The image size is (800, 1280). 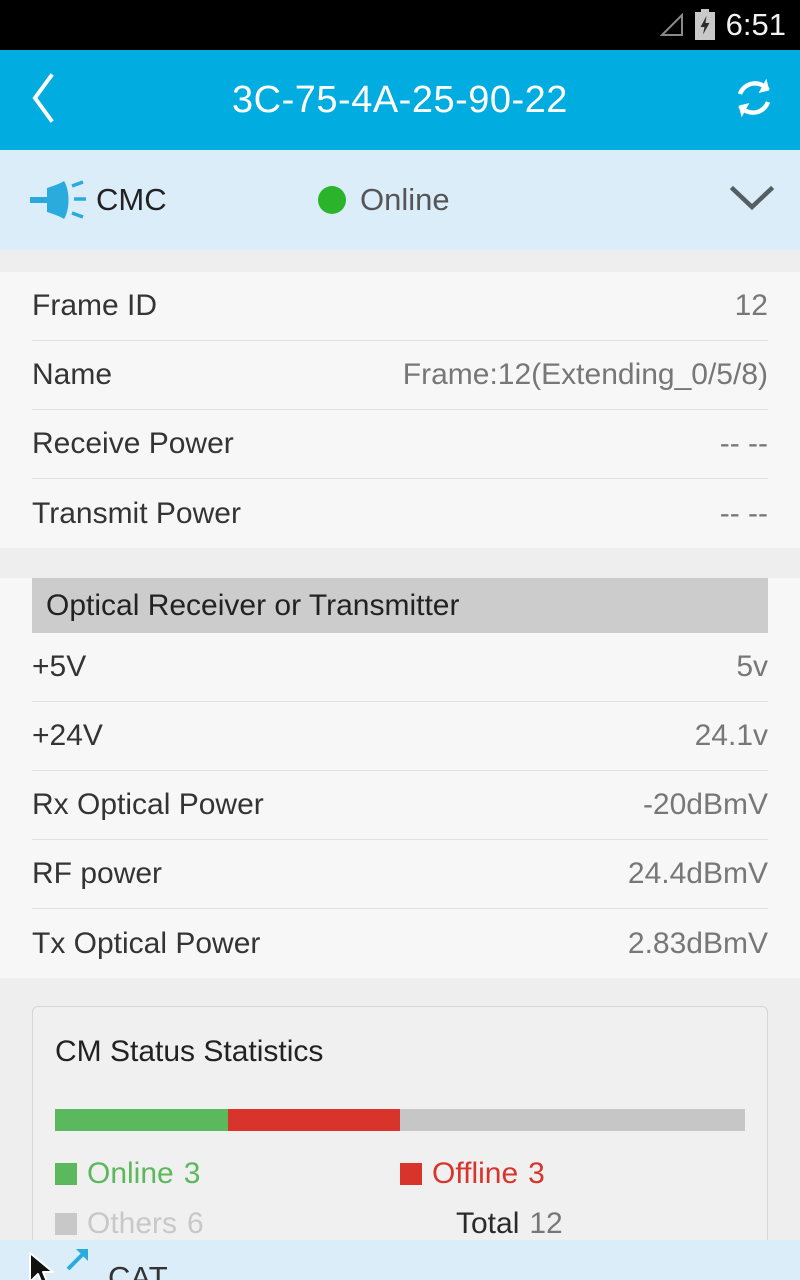 What do you see at coordinates (411, 1174) in the screenshot?
I see `legend-swatch-offline-icon` at bounding box center [411, 1174].